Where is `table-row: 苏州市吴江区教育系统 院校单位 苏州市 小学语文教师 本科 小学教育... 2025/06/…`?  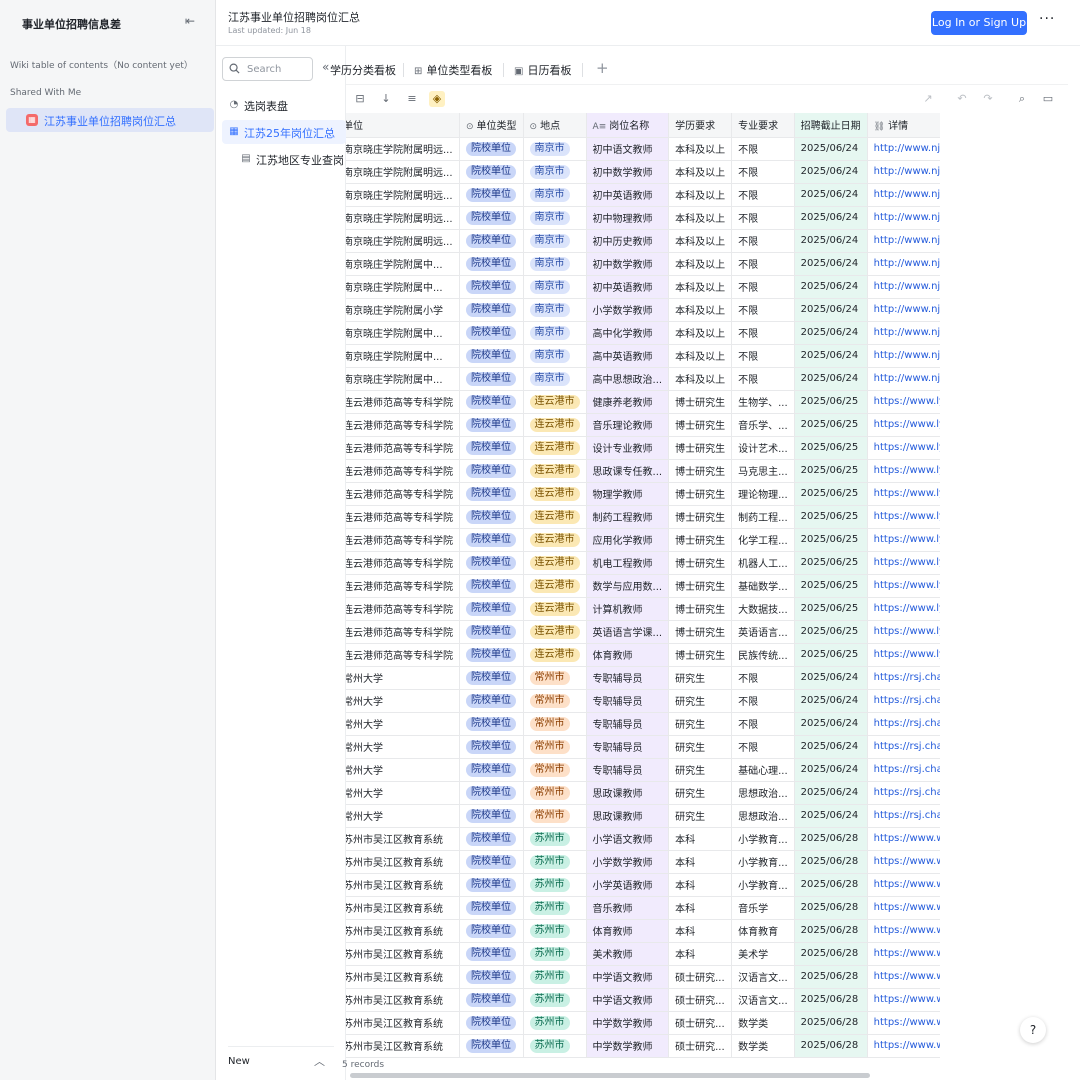 table-row: 苏州市吴江区教育系统 院校单位 苏州市 小学语文教师 本科 小学教育... 2025/06/… is located at coordinates (643, 839).